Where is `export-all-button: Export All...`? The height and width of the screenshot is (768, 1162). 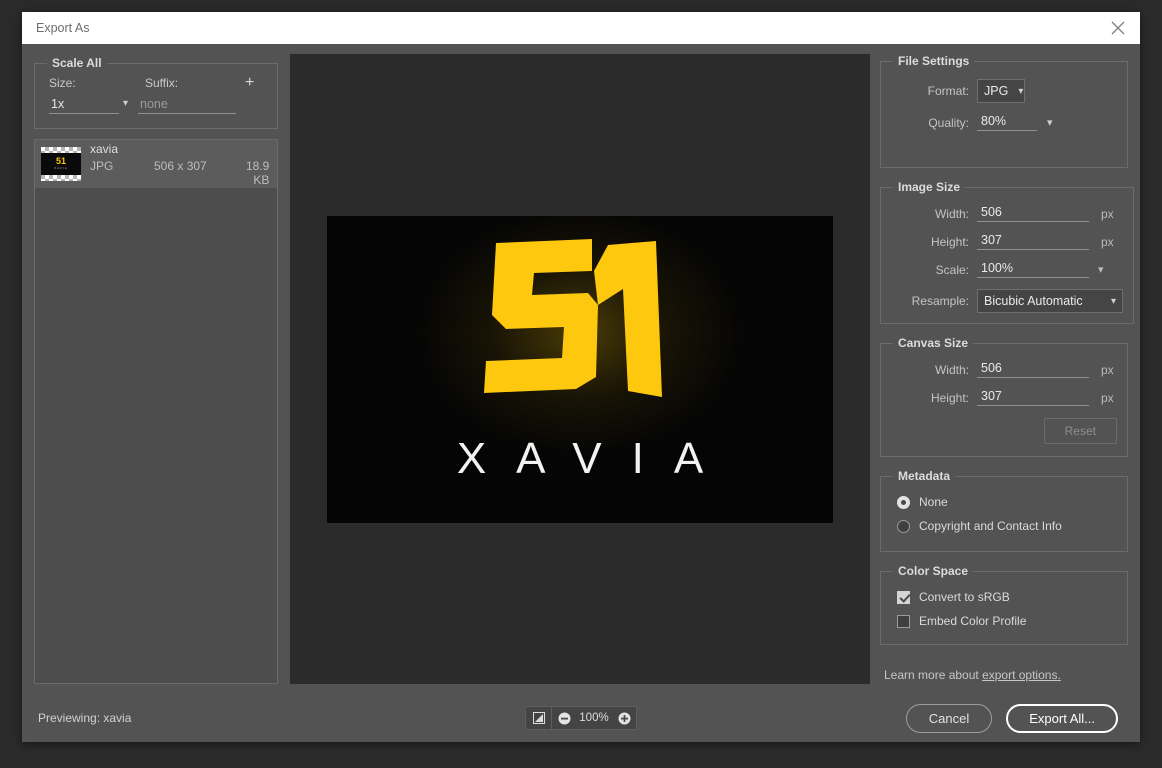 export-all-button: Export All... is located at coordinates (1062, 718).